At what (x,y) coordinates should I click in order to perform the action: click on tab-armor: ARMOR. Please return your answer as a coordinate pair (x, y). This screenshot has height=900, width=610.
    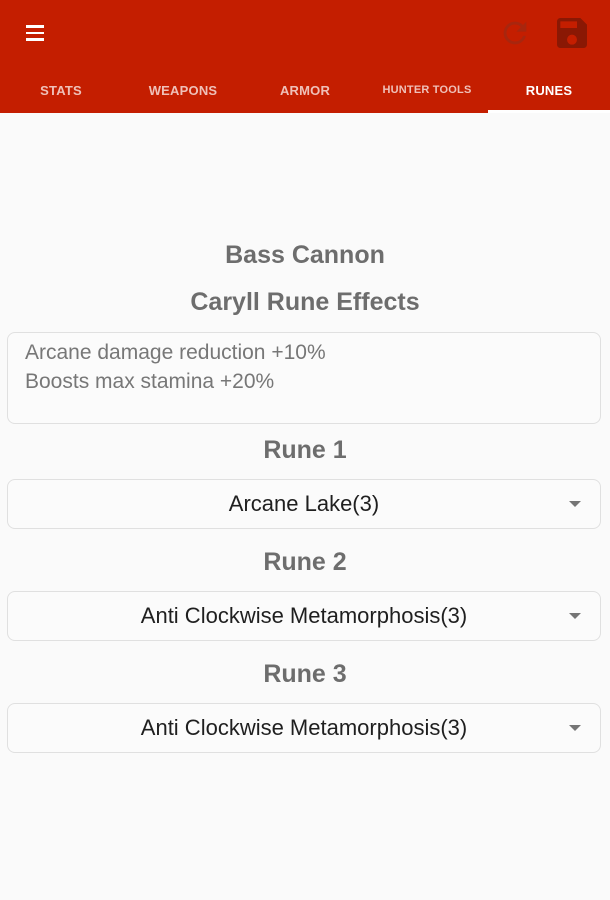
    Looking at the image, I should click on (305, 90).